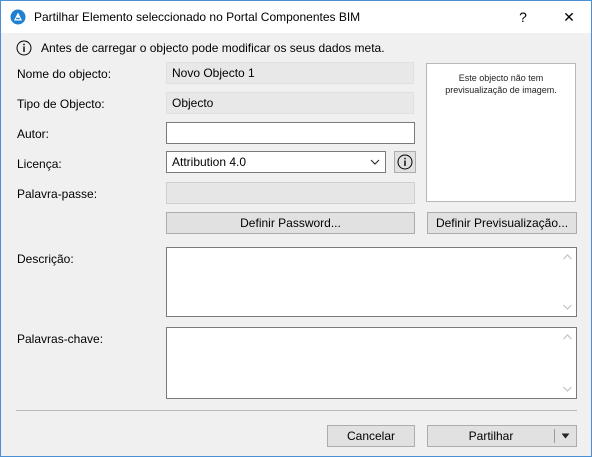  What do you see at coordinates (567, 282) in the screenshot?
I see `description-scrollbar` at bounding box center [567, 282].